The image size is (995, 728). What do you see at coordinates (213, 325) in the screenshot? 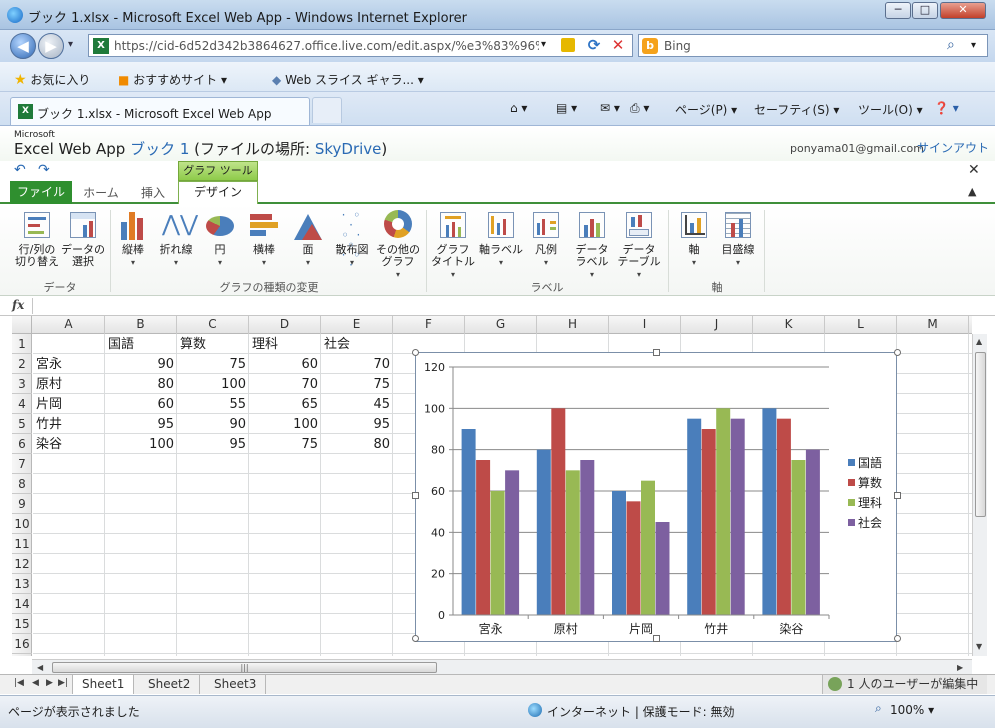
I see `column-header-c: C` at bounding box center [213, 325].